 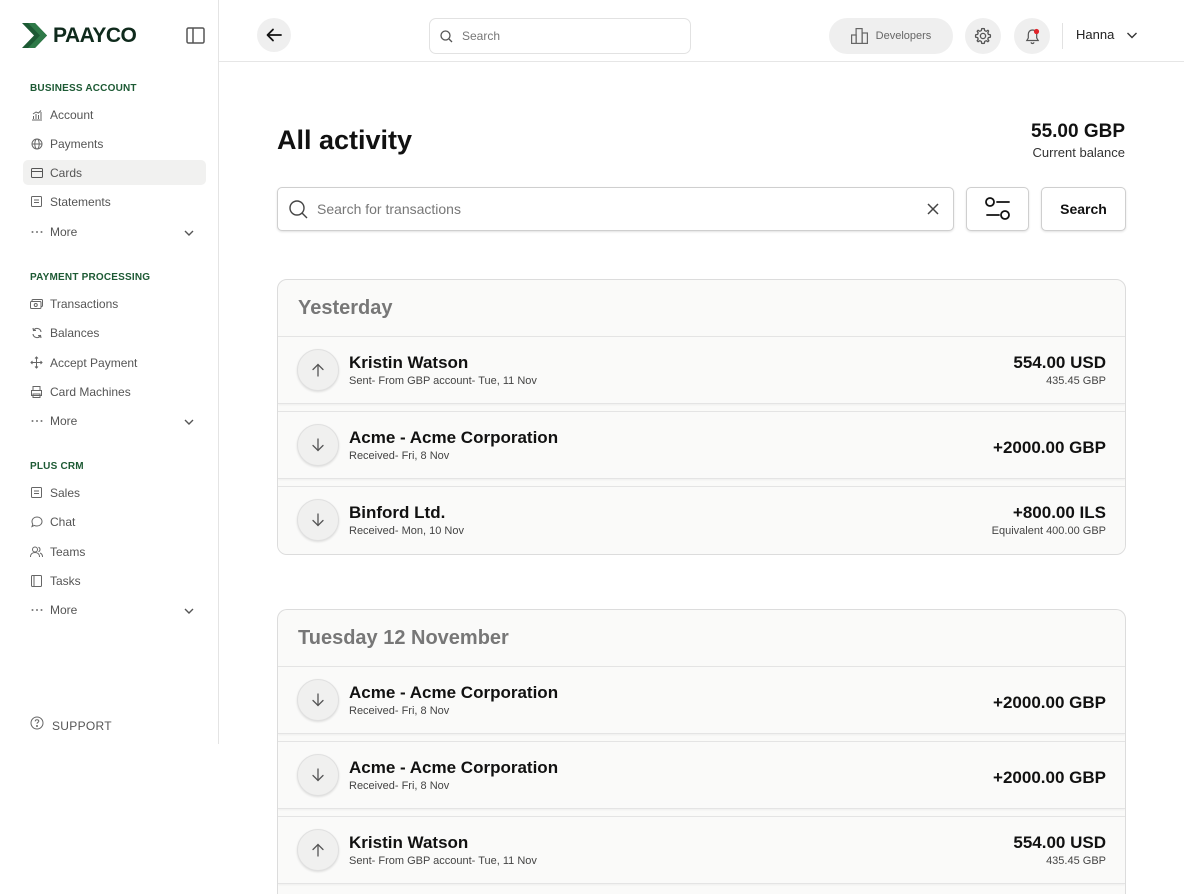 I want to click on arrow-left-icon, so click(x=274, y=35).